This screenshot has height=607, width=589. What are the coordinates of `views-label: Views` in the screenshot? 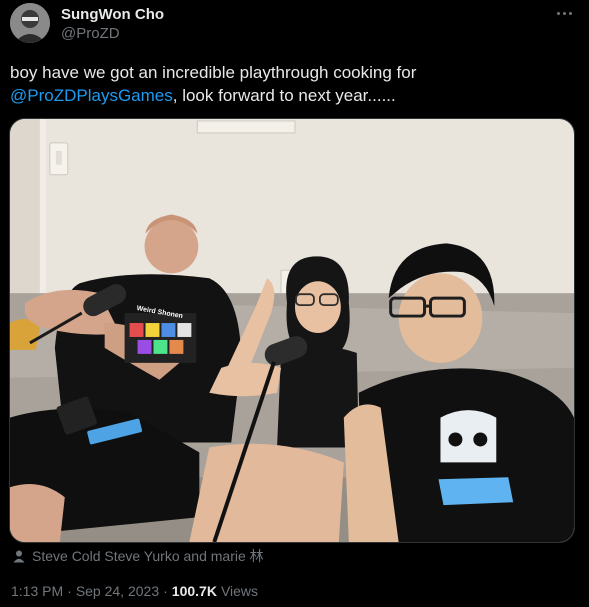 It's located at (239, 591).